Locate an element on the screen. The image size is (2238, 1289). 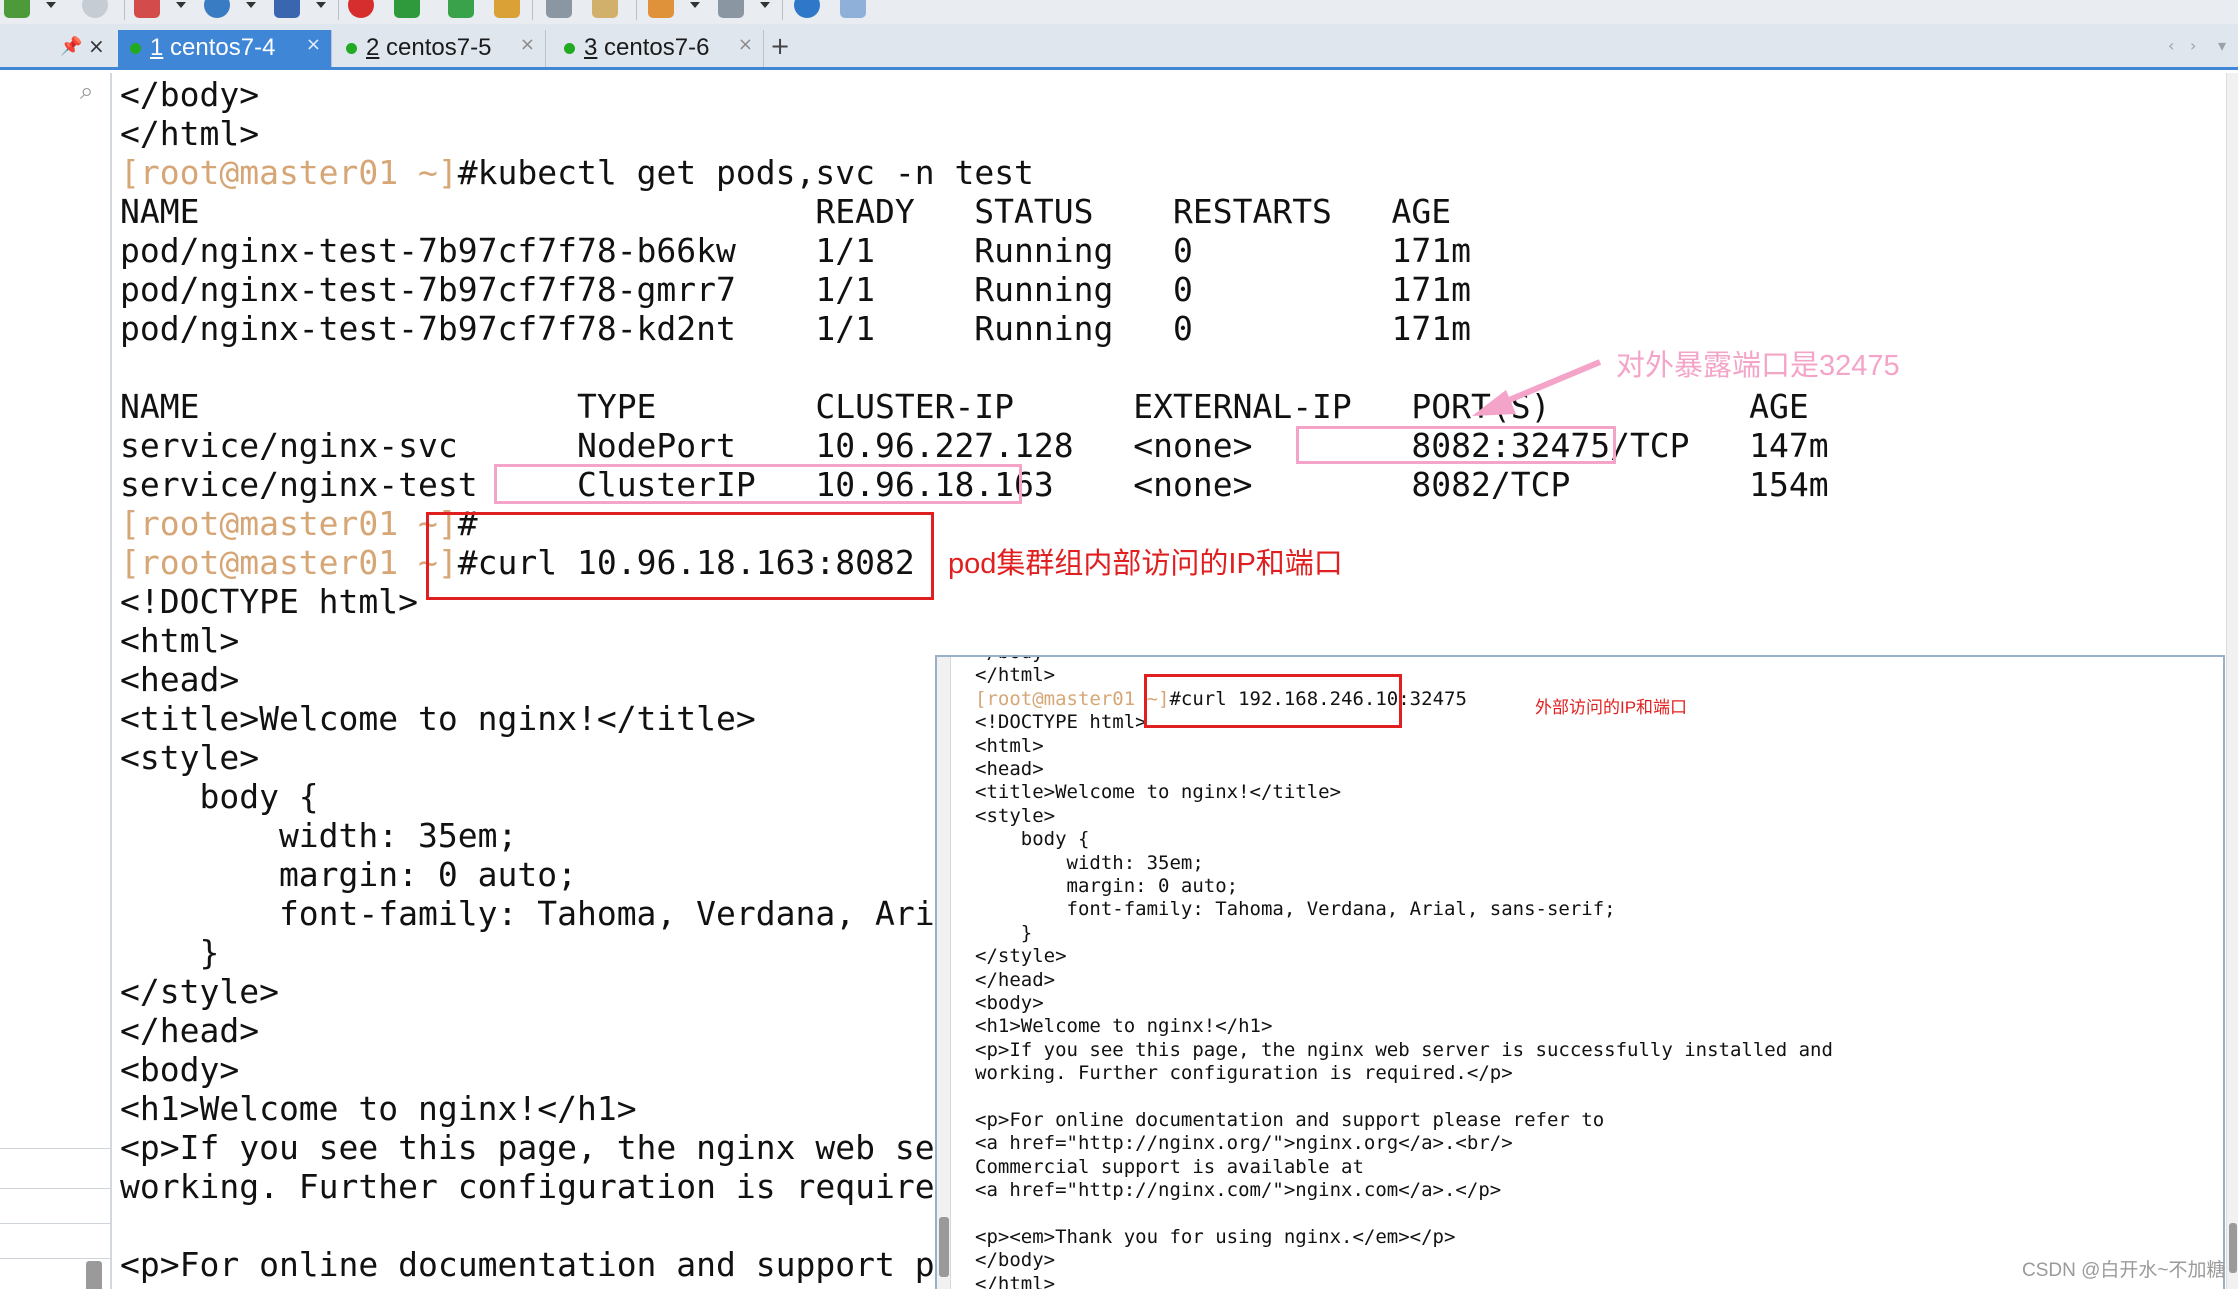
globe-icon is located at coordinates (217, 9).